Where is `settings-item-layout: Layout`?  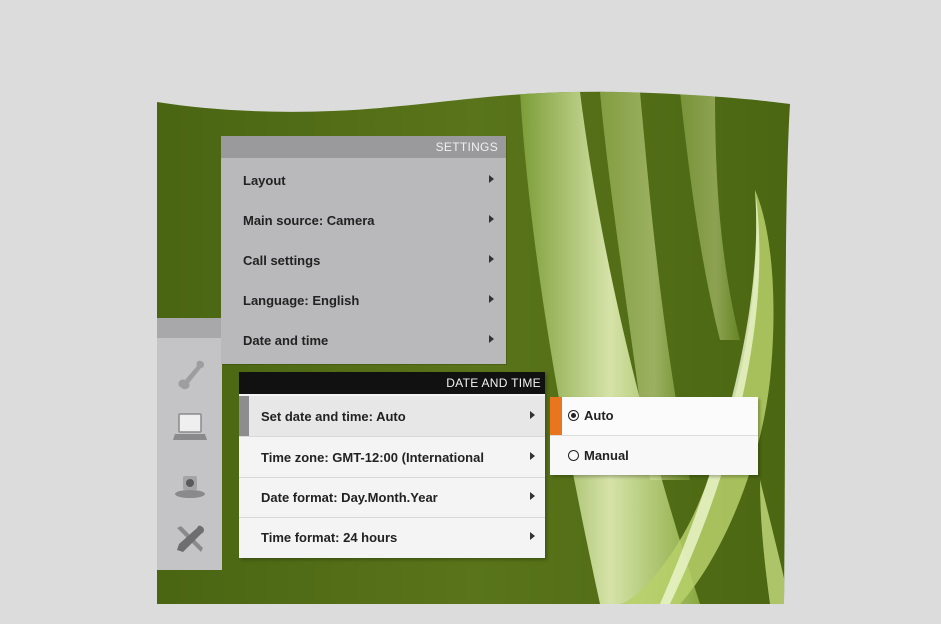
settings-item-layout: Layout is located at coordinates (363, 180).